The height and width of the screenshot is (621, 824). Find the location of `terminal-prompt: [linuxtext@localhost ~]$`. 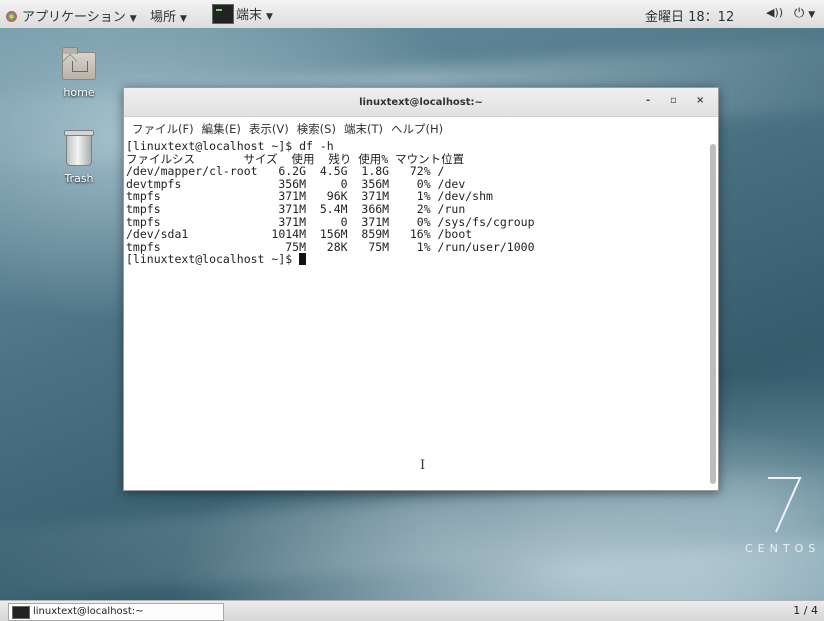

terminal-prompt: [linuxtext@localhost ~]$ is located at coordinates (213, 259).